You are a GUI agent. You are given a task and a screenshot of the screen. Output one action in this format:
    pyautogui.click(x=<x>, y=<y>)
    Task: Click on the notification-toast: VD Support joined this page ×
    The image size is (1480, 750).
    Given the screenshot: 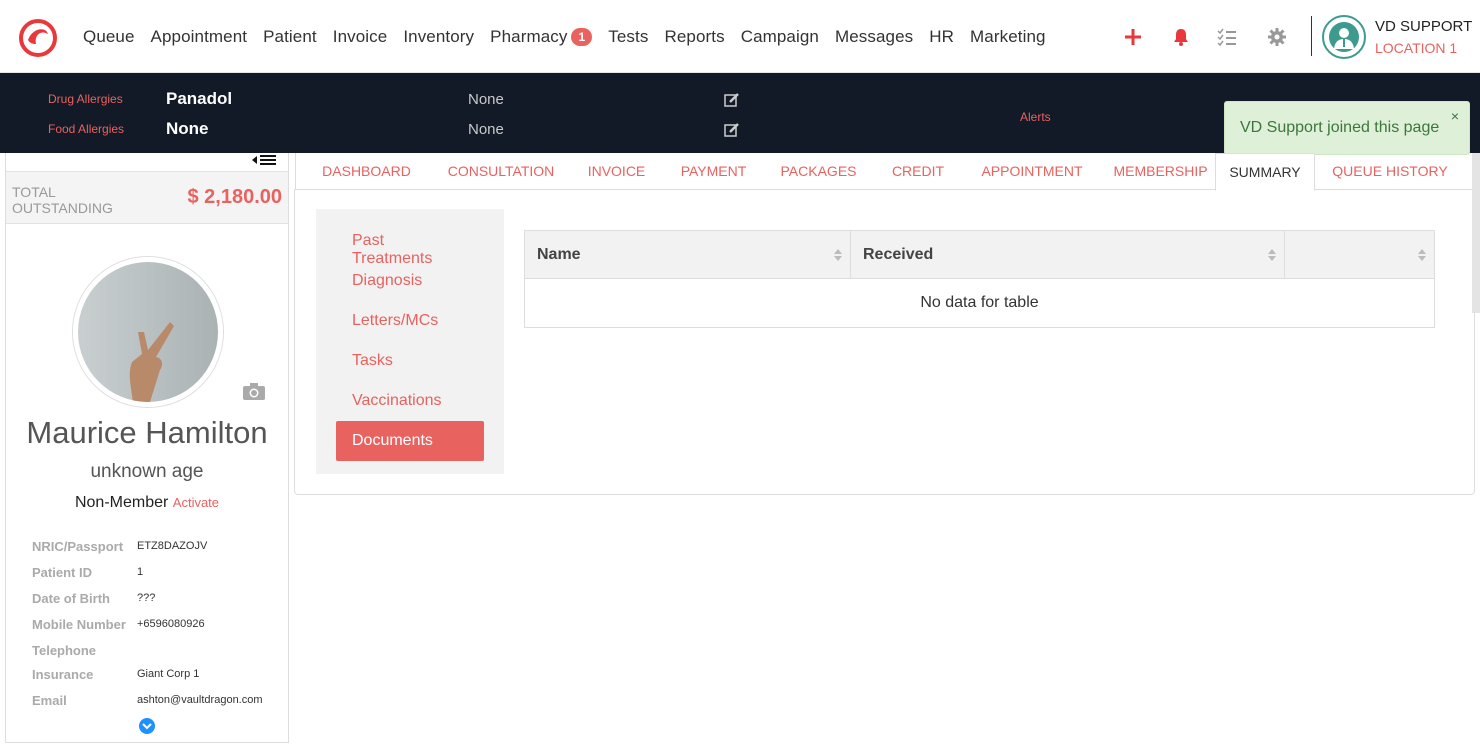 What is the action you would take?
    pyautogui.click(x=1347, y=128)
    